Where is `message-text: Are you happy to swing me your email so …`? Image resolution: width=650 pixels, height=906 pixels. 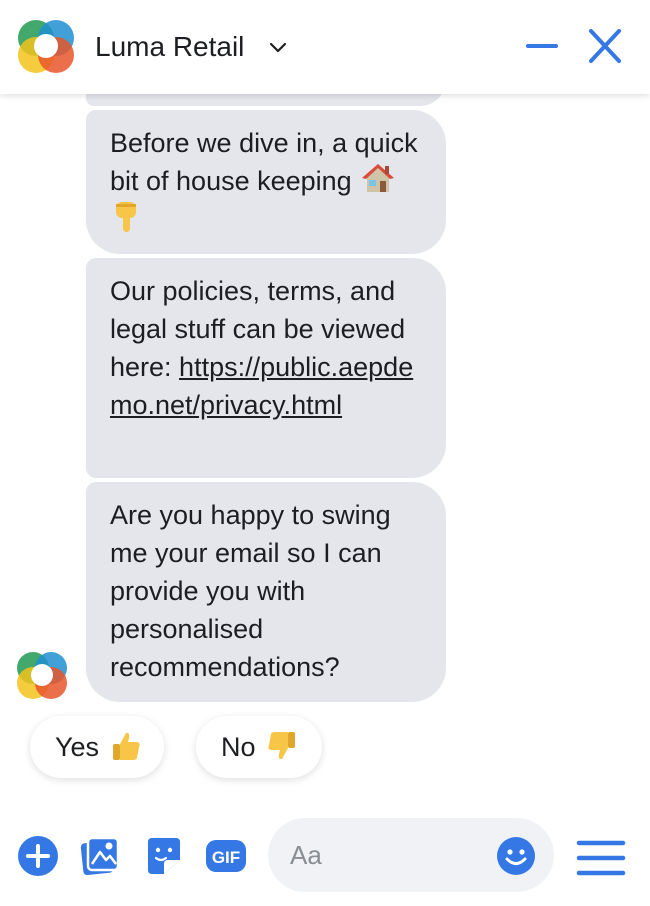
message-text: Are you happy to swing me your email so … is located at coordinates (250, 591).